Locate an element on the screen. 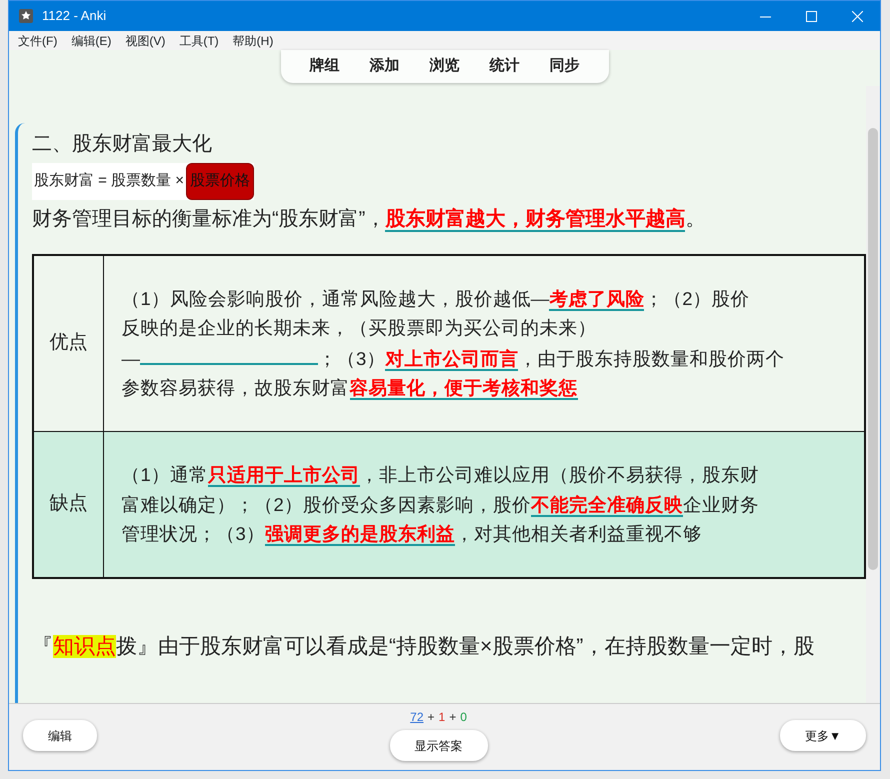 The image size is (890, 779). tip-text: 『知识点拨』由于股东财富可以看成是“持股数量×股票价格”，在持股数量一定时，股 is located at coordinates (424, 647).